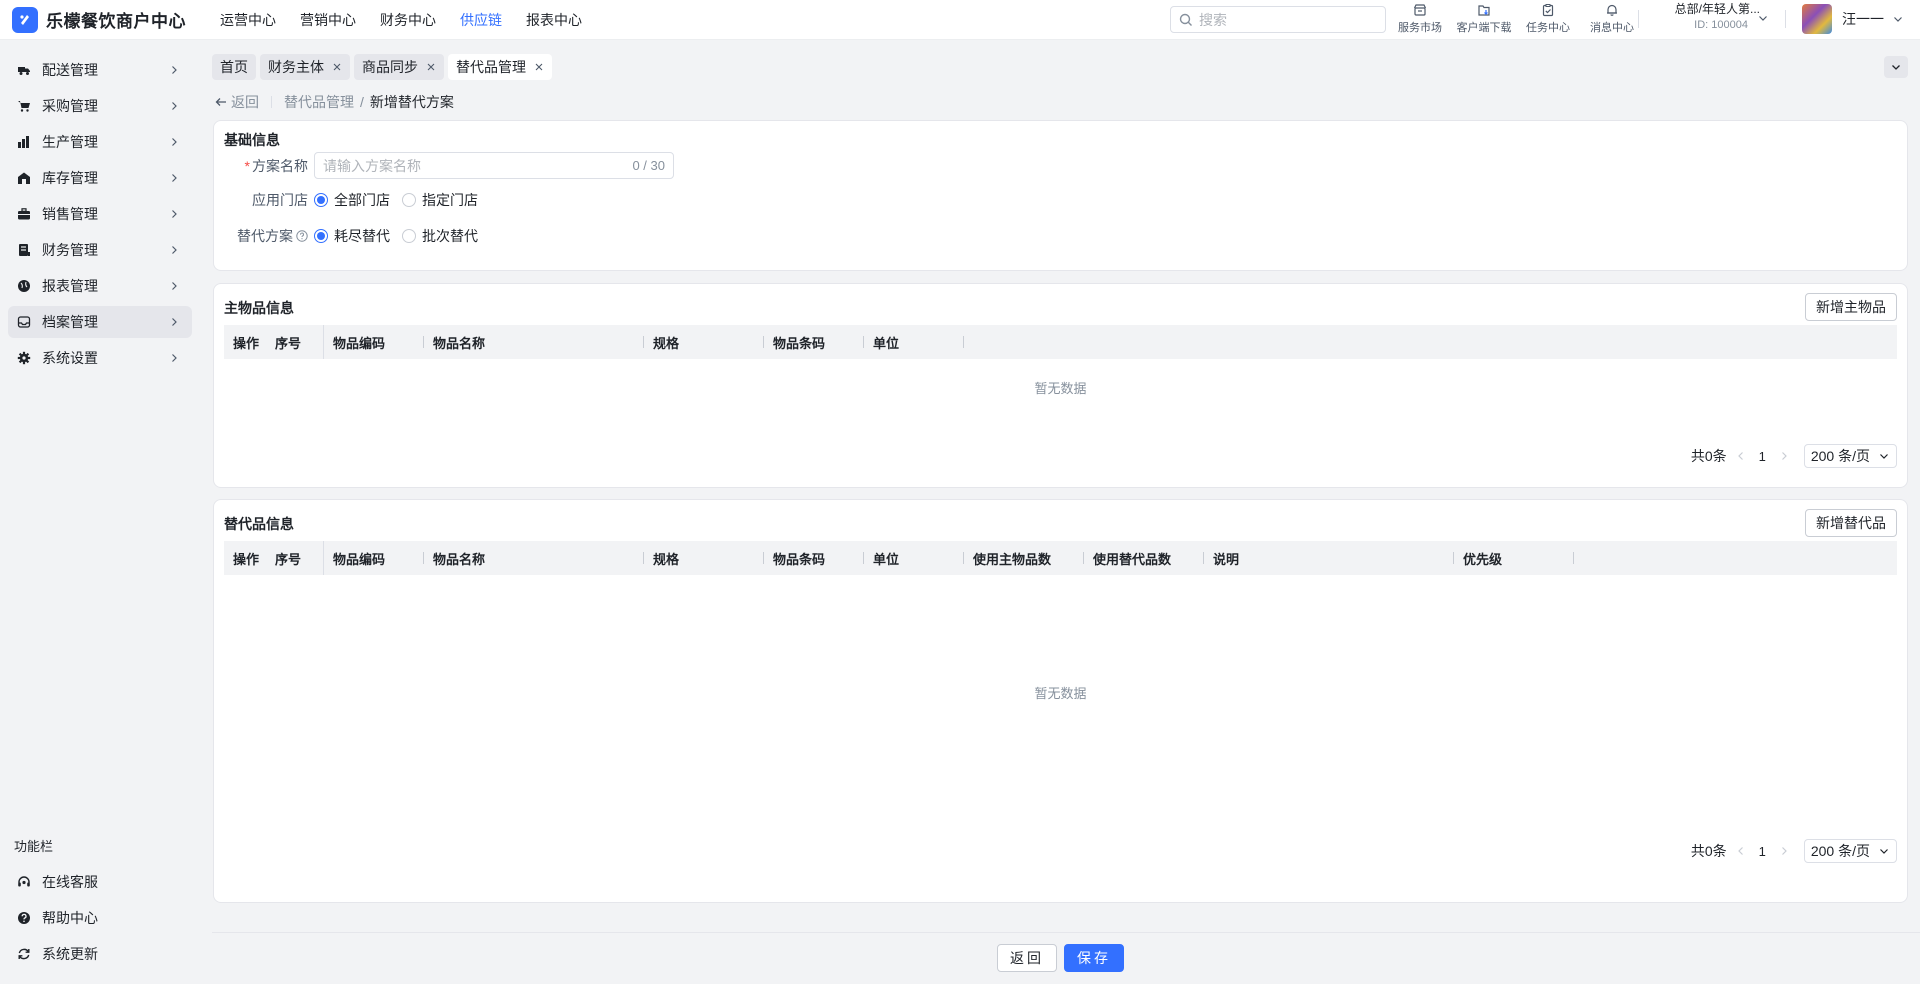  Describe the element at coordinates (1705, 17) in the screenshot. I see `org-switcher: 总部/年轻人第... ID: 100004` at that location.